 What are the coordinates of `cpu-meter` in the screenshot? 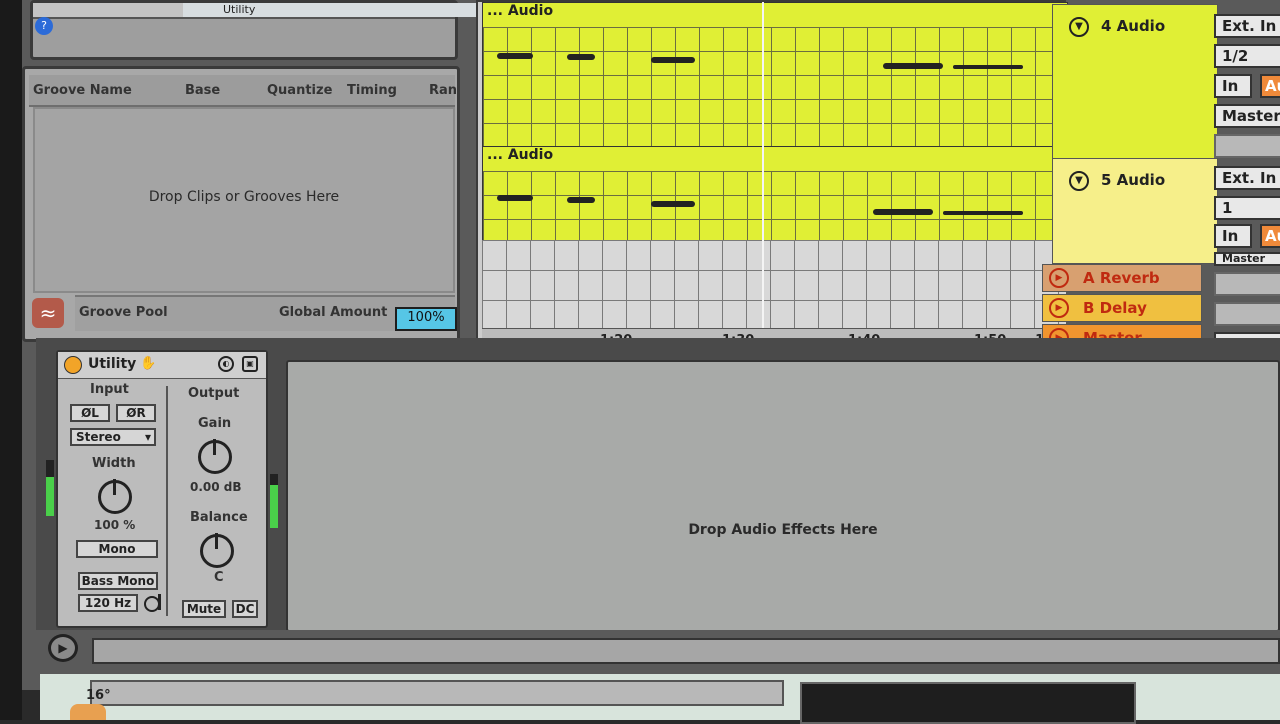 It's located at (968, 703).